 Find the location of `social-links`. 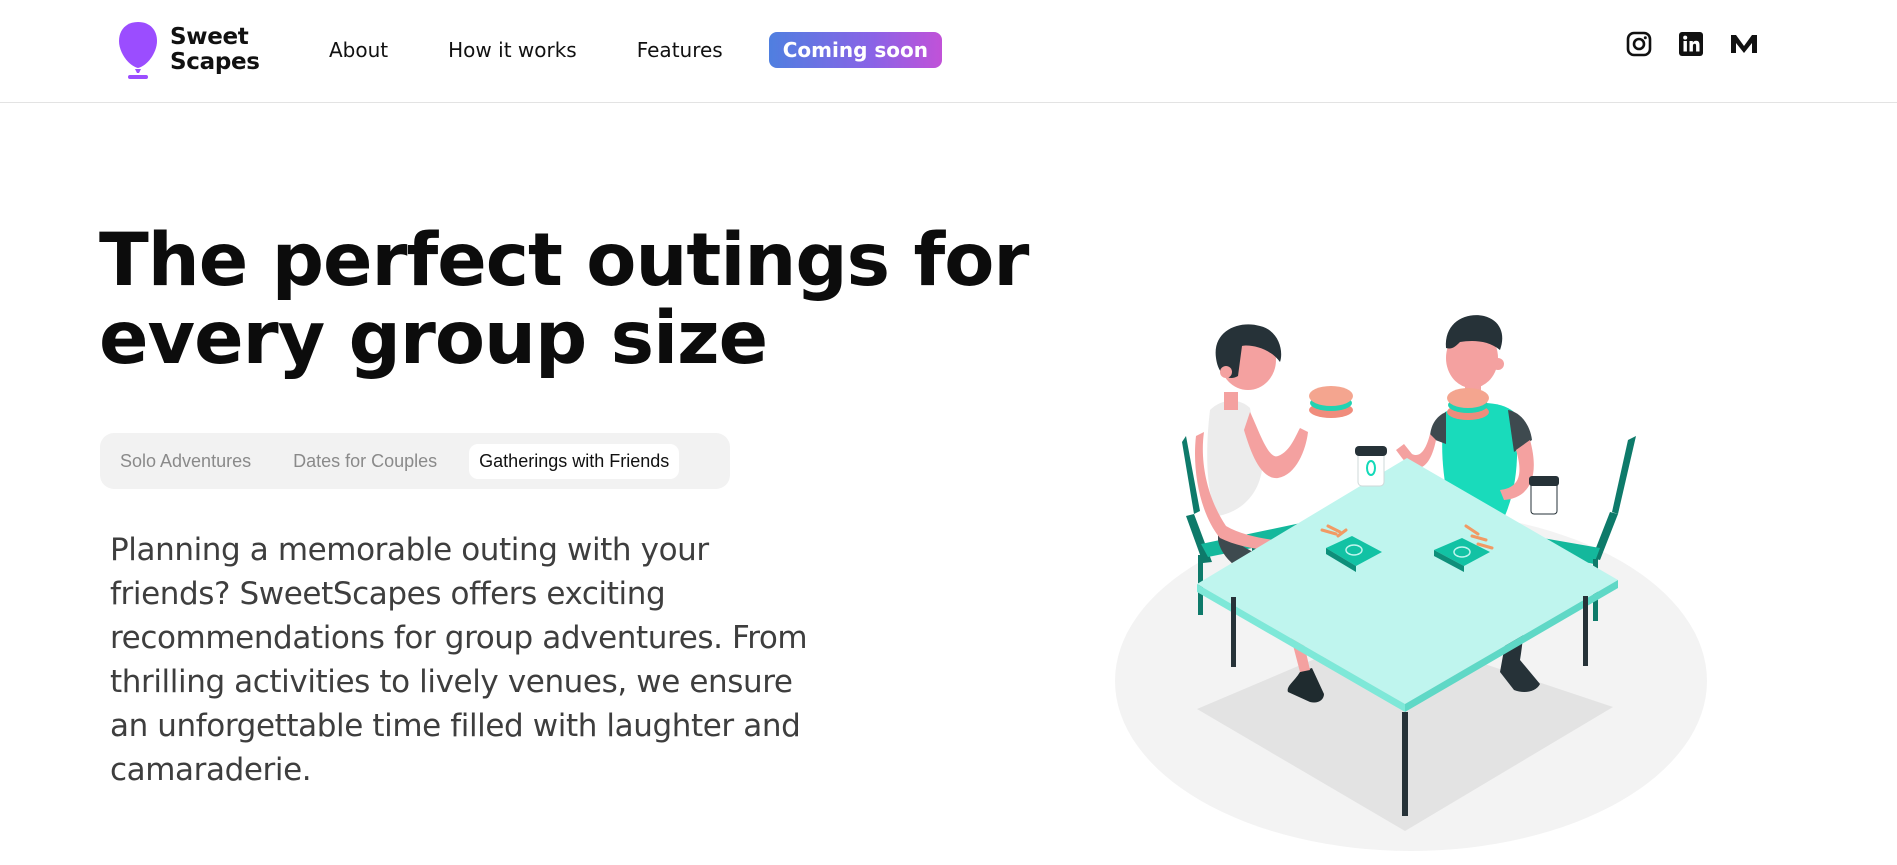

social-links is located at coordinates (1691, 44).